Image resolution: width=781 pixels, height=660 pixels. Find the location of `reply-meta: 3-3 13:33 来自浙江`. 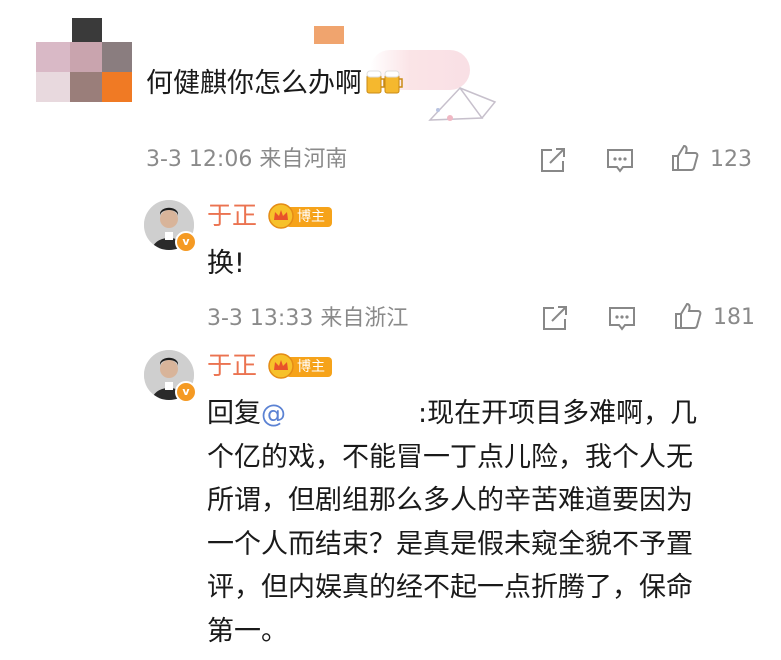

reply-meta: 3-3 13:33 来自浙江 is located at coordinates (307, 319).